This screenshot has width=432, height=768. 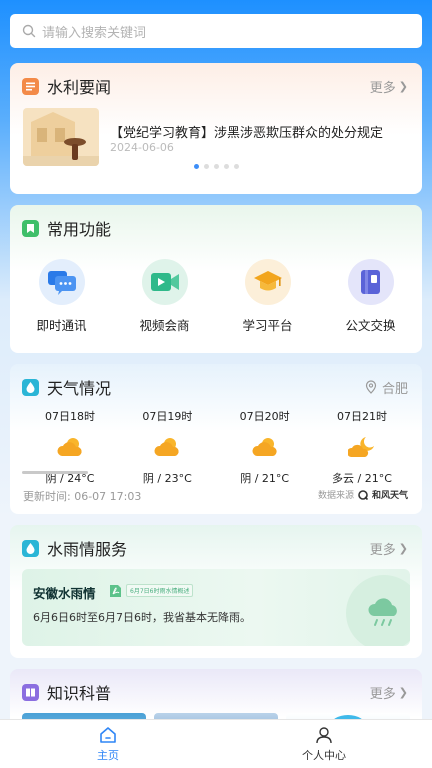 What do you see at coordinates (29, 31) in the screenshot?
I see `search-icon` at bounding box center [29, 31].